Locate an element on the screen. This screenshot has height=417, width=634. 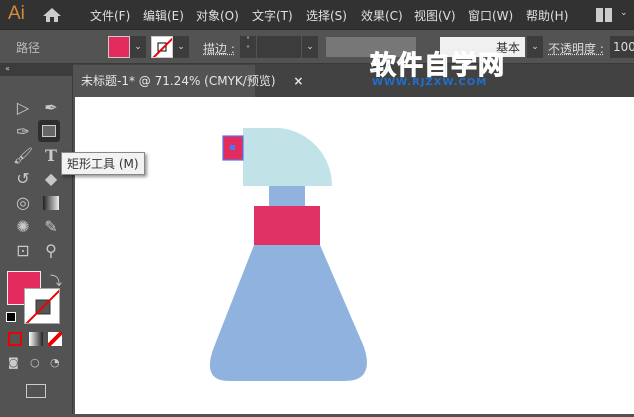
puppet-warp-tool-icon: ✺ is located at coordinates (23, 227).